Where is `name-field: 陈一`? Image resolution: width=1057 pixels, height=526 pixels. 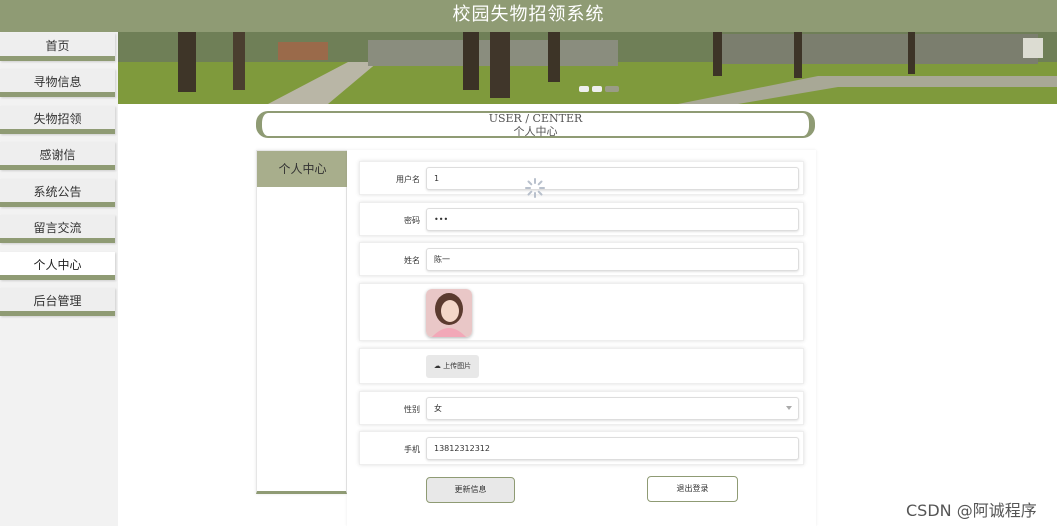 name-field: 陈一 is located at coordinates (612, 259).